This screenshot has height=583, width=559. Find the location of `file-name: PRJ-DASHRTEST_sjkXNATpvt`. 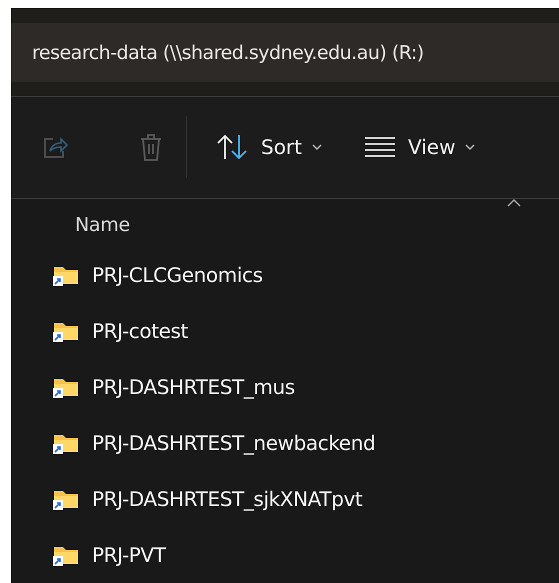

file-name: PRJ-DASHRTEST_sjkXNATpvt is located at coordinates (227, 499).